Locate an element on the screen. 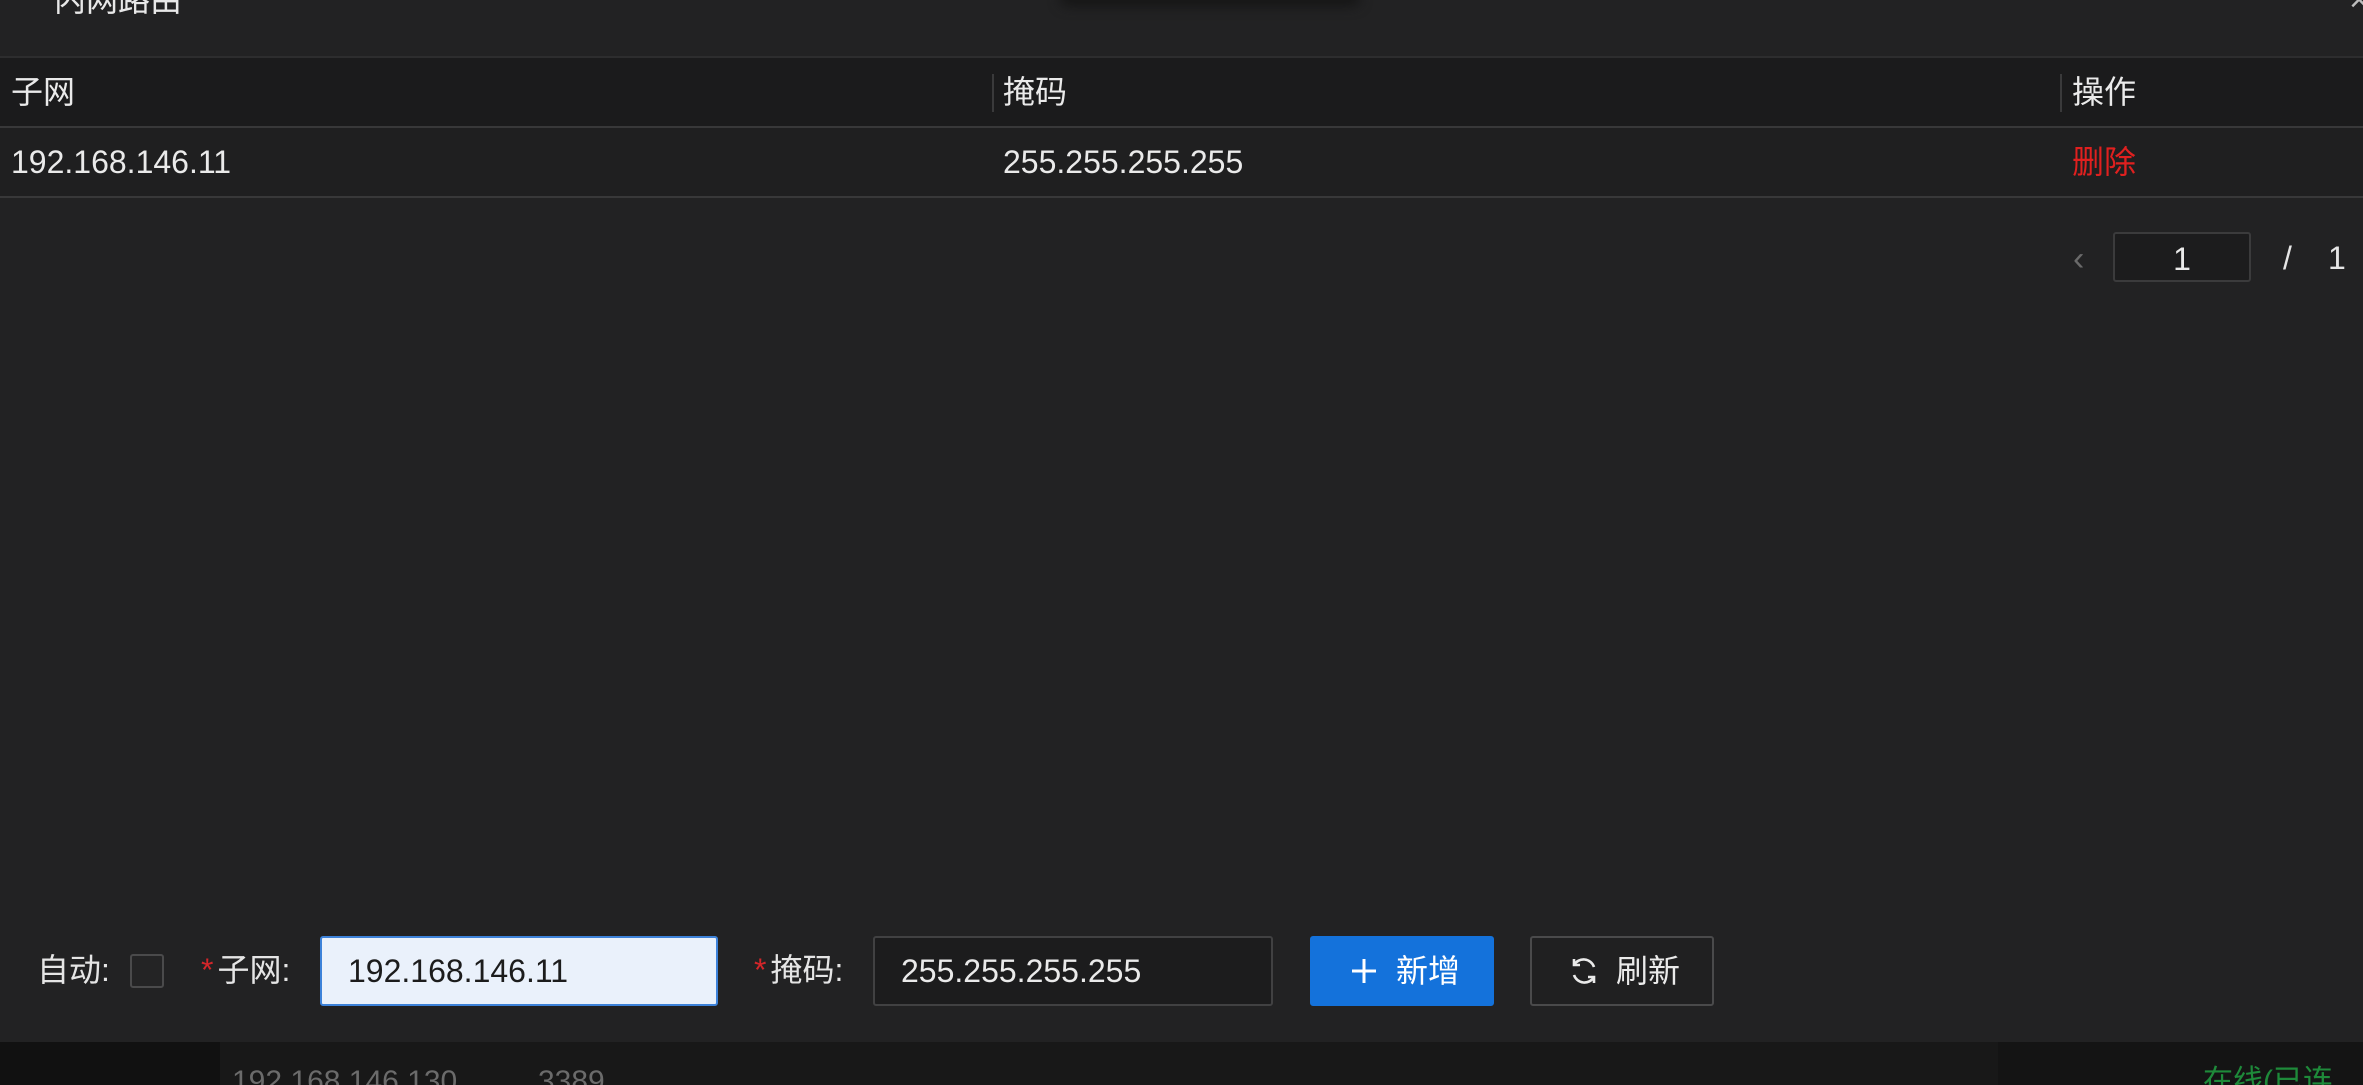 The height and width of the screenshot is (1085, 2363). title-shadow is located at coordinates (1210, 3).